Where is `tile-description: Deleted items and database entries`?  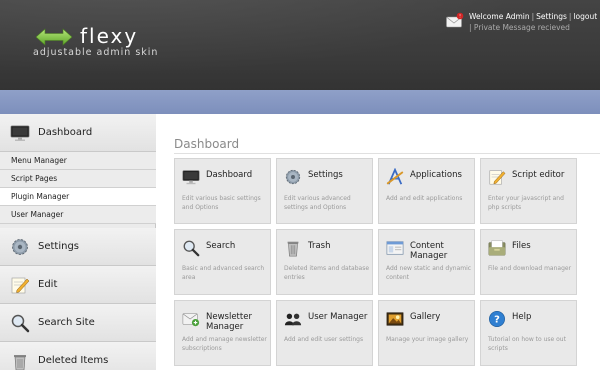 tile-description: Deleted items and database entries is located at coordinates (327, 273).